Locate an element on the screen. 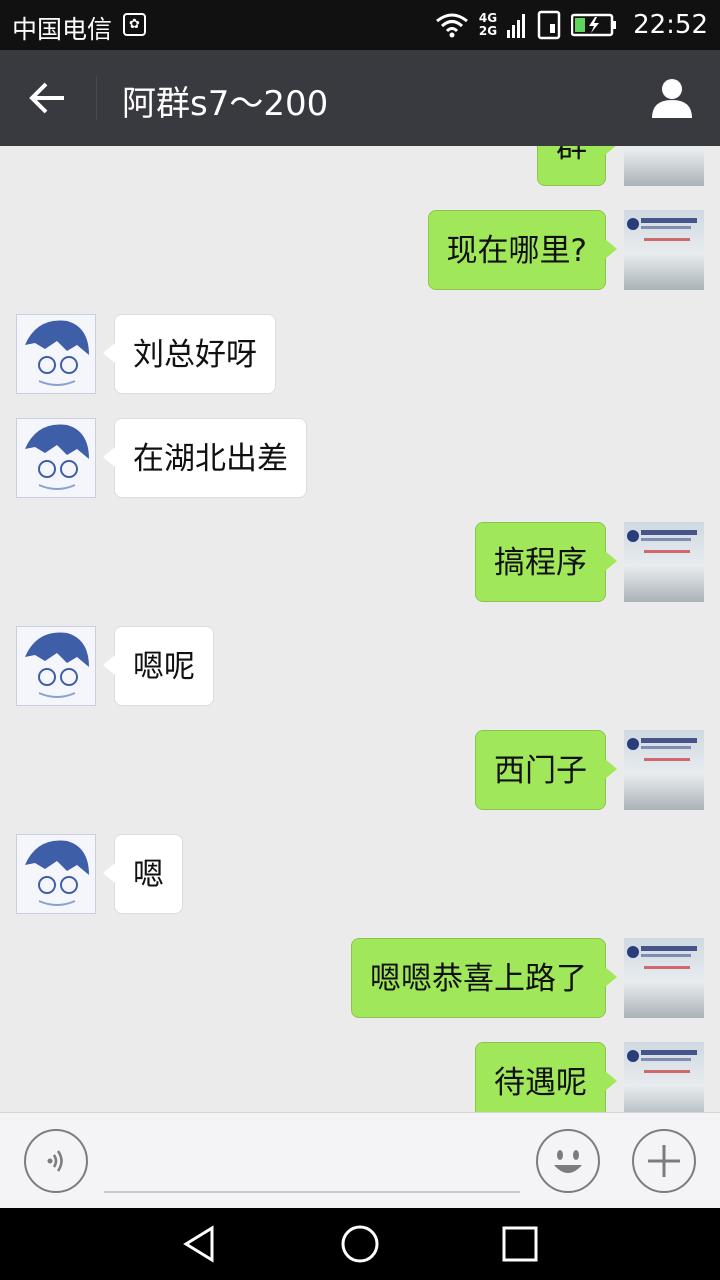  header-divider is located at coordinates (96, 98).